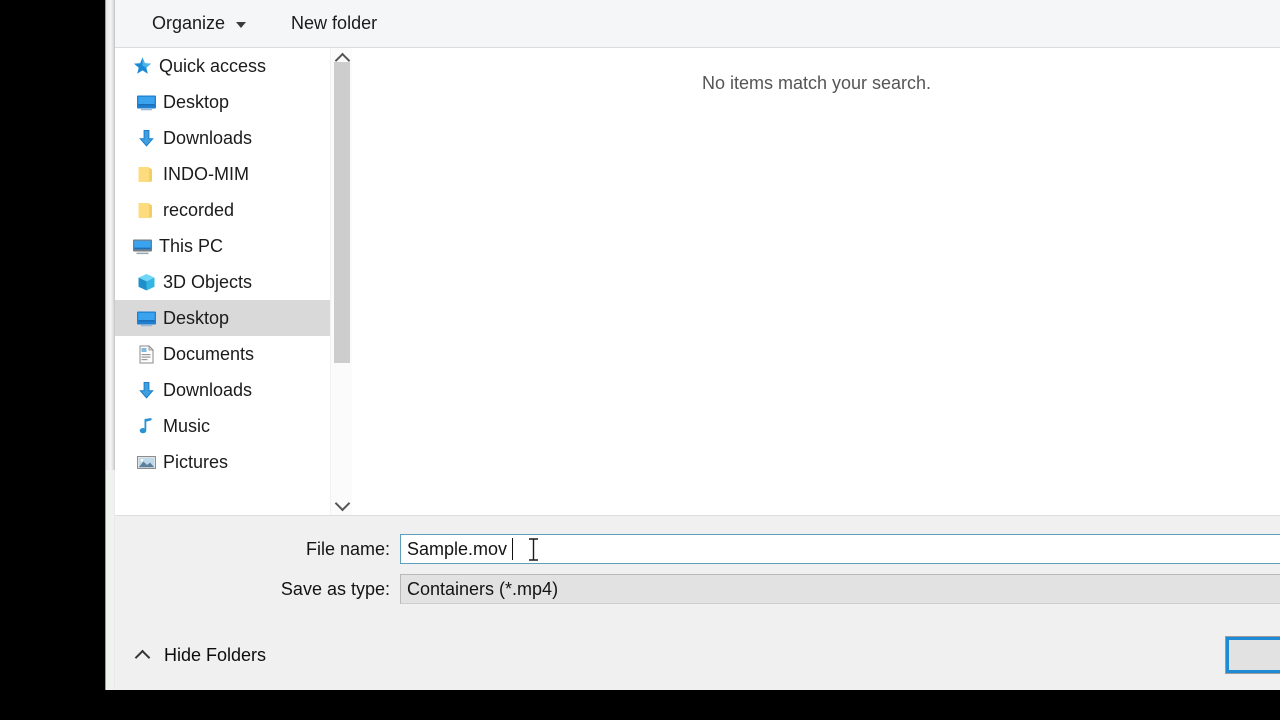 This screenshot has height=720, width=1280. What do you see at coordinates (146, 426) in the screenshot?
I see `music-note-icon` at bounding box center [146, 426].